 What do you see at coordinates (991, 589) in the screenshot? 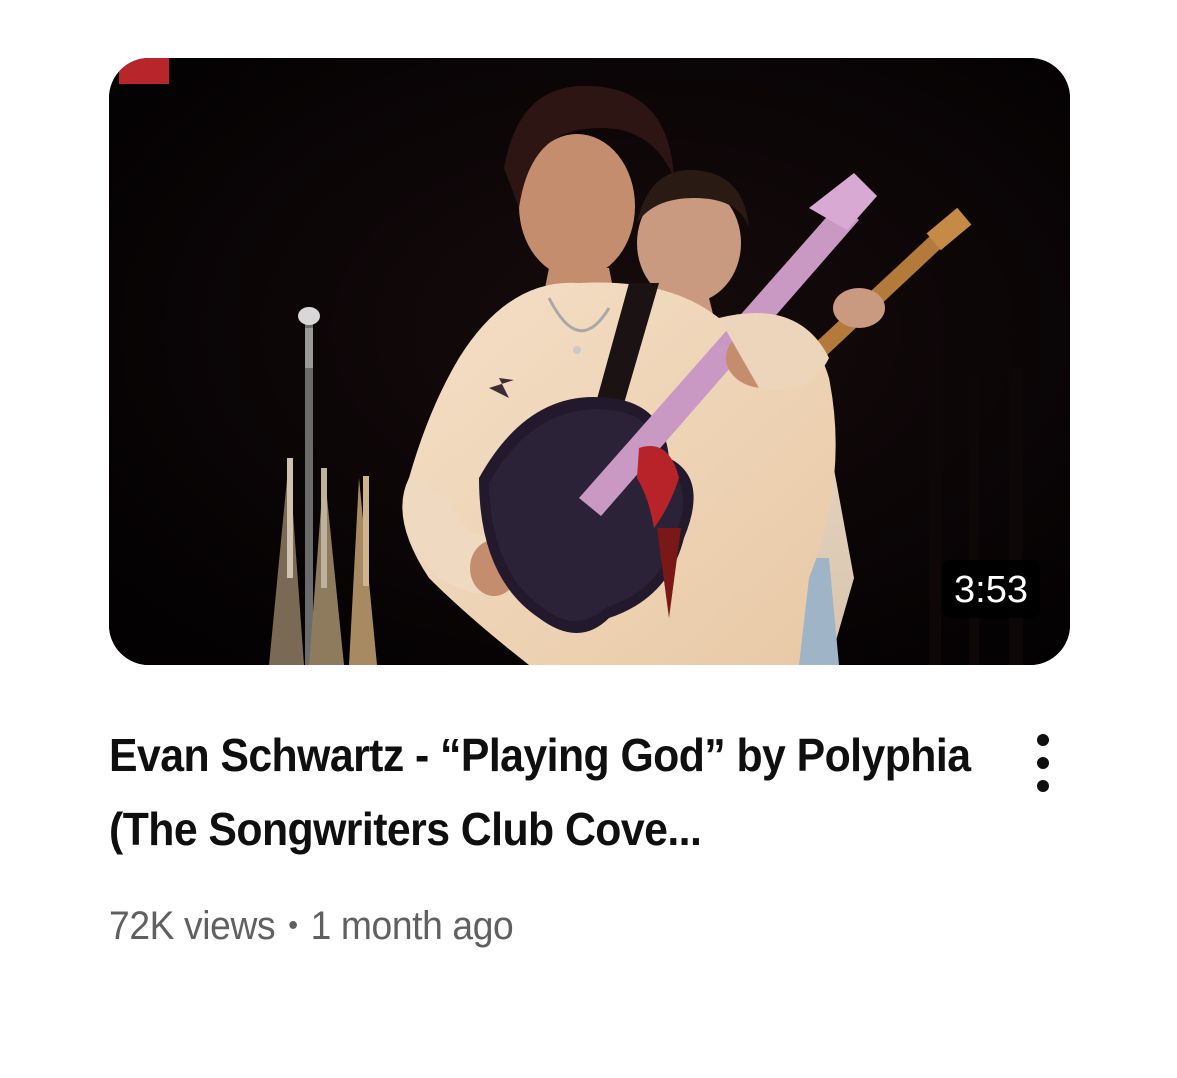
I see `duration-badge: 3:53` at bounding box center [991, 589].